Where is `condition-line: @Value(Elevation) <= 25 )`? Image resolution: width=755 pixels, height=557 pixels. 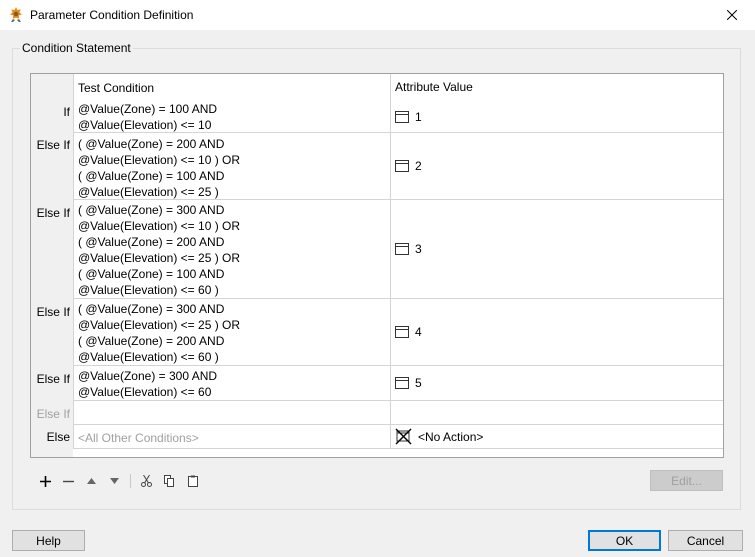
condition-line: @Value(Elevation) <= 25 ) is located at coordinates (148, 192).